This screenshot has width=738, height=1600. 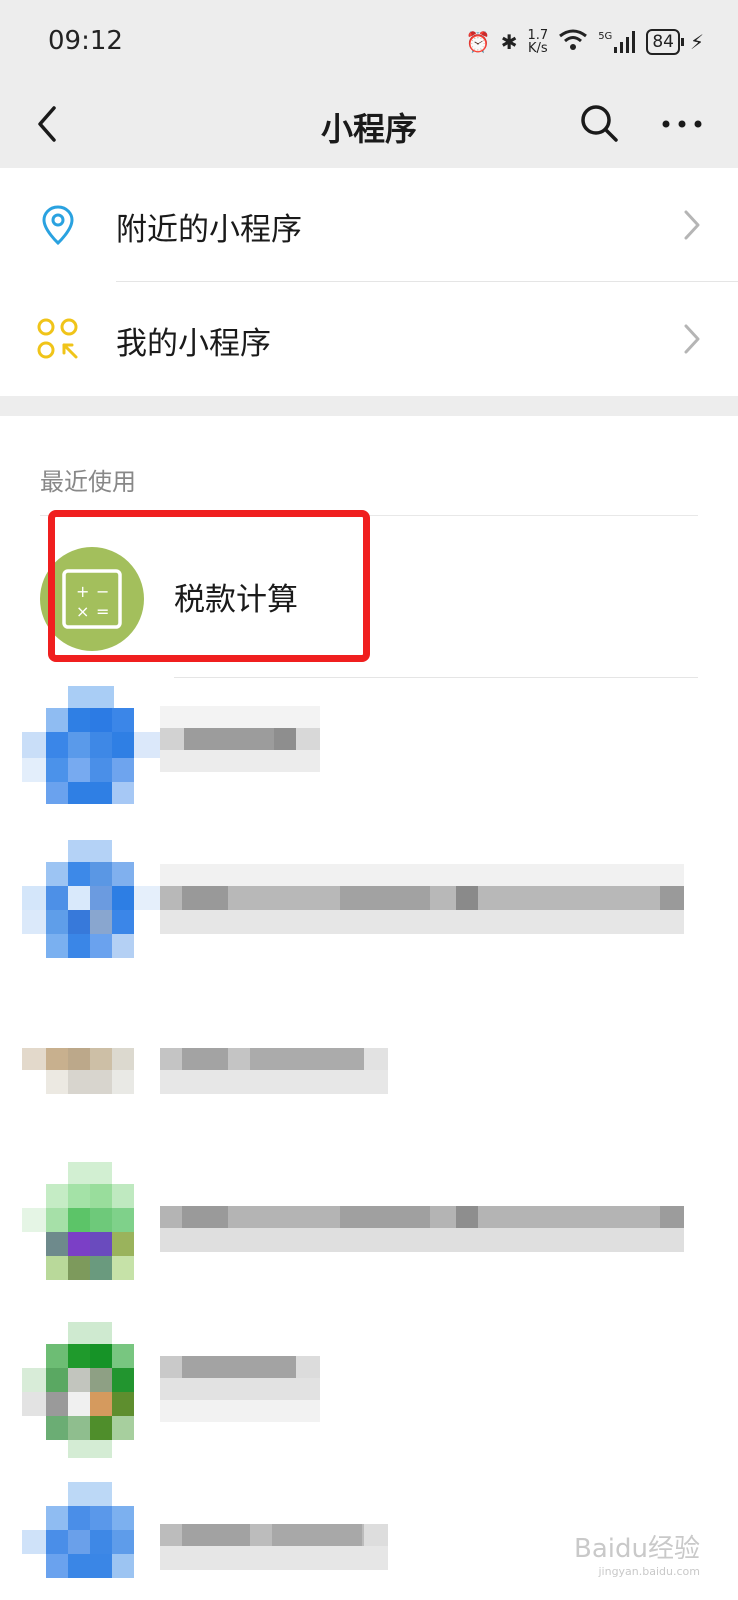 What do you see at coordinates (436, 677) in the screenshot?
I see `divider` at bounding box center [436, 677].